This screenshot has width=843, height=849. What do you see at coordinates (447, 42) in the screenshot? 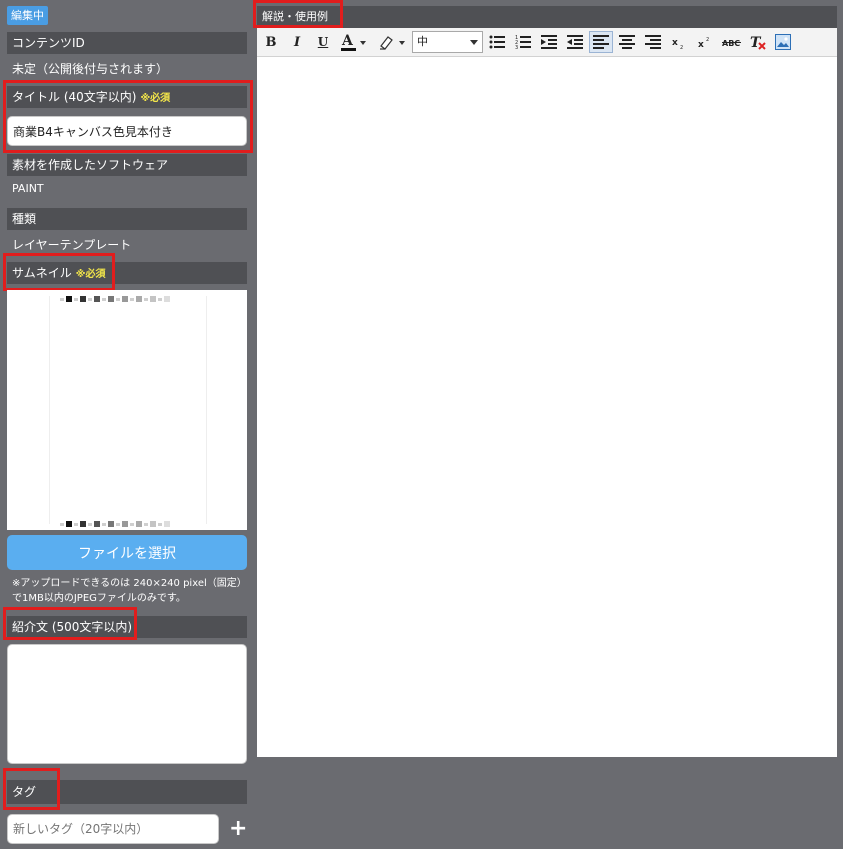
I see `font-size-select: 中` at bounding box center [447, 42].